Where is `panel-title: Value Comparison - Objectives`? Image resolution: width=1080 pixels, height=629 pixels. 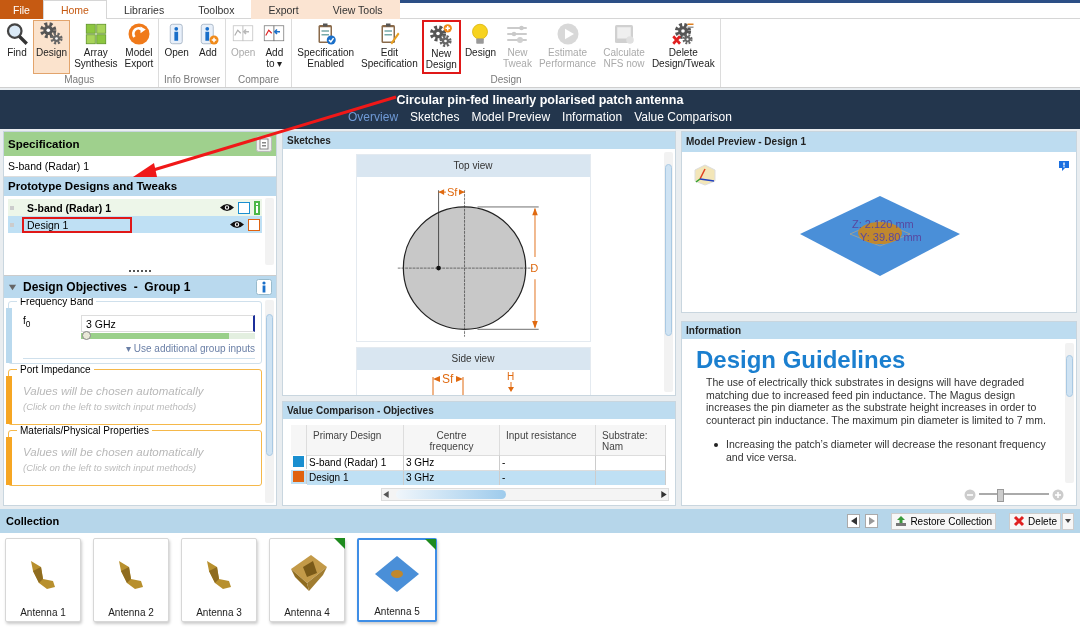
panel-title: Value Comparison - Objectives is located at coordinates (479, 410).